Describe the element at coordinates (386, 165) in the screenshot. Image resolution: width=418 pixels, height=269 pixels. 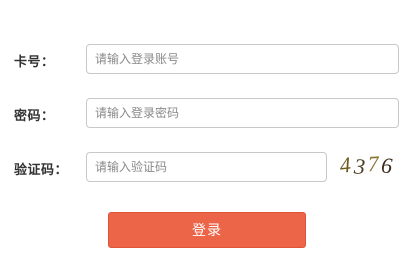
I see `captcha-char-4: 6` at that location.